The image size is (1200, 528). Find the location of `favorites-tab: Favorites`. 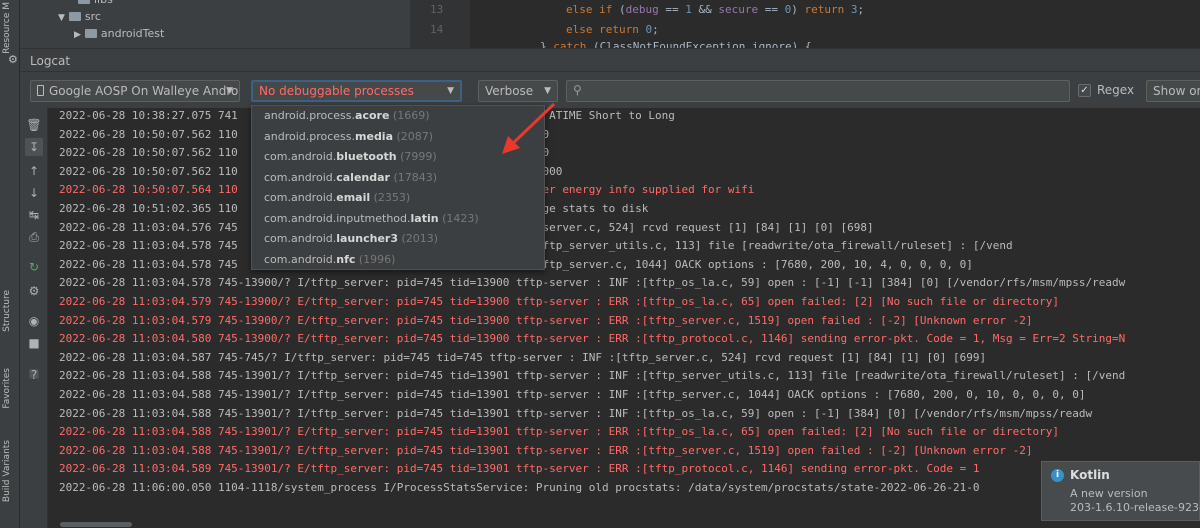

favorites-tab: Favorites is located at coordinates (7, 388).